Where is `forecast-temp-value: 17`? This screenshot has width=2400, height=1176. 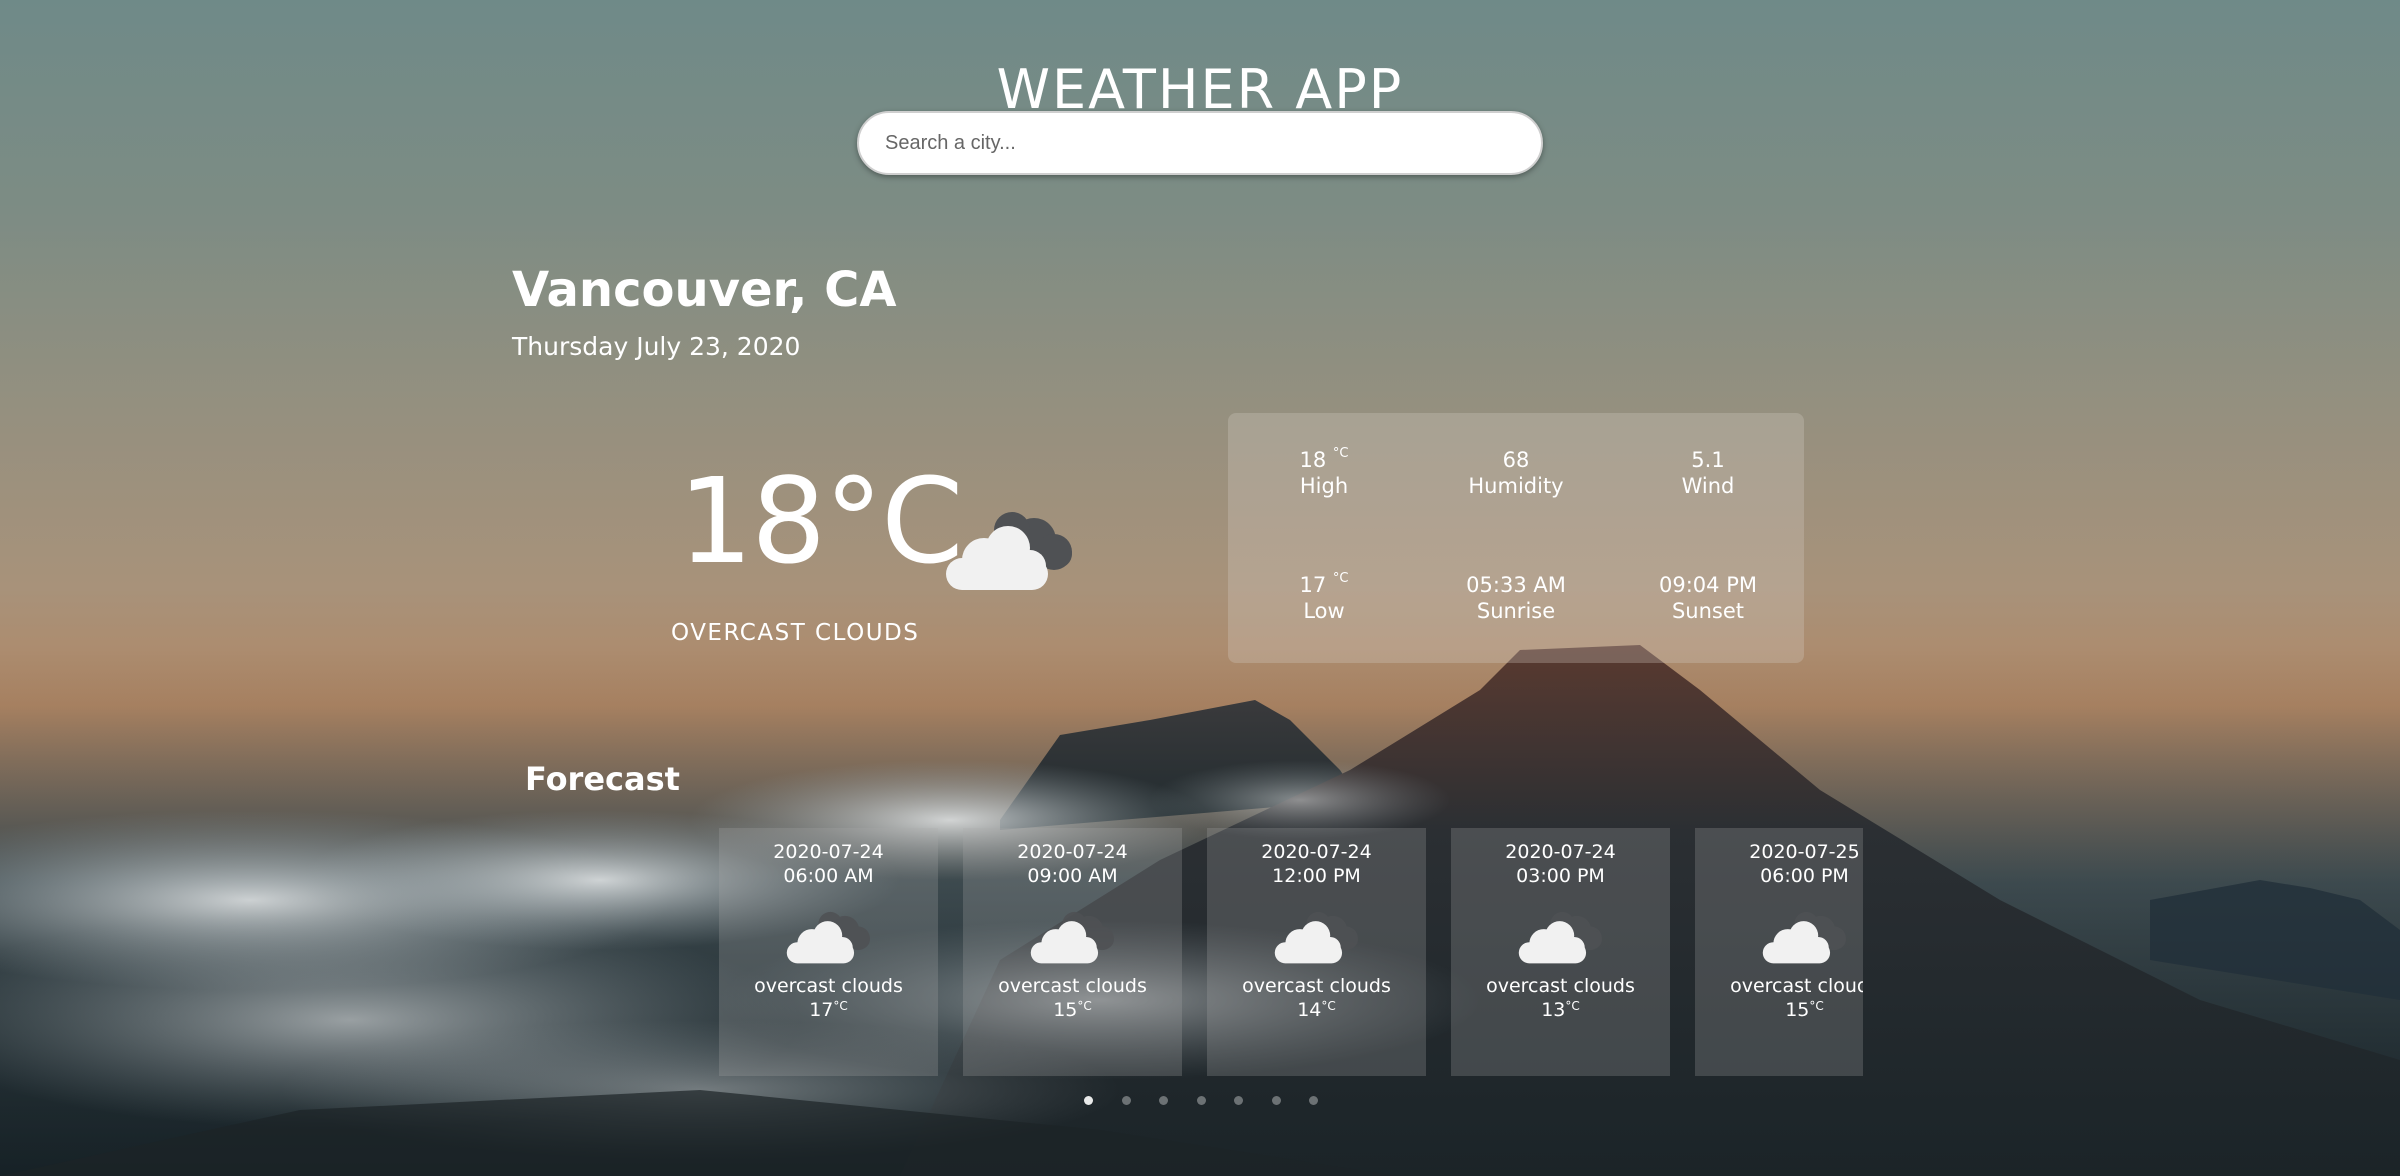 forecast-temp-value: 17 is located at coordinates (821, 1010).